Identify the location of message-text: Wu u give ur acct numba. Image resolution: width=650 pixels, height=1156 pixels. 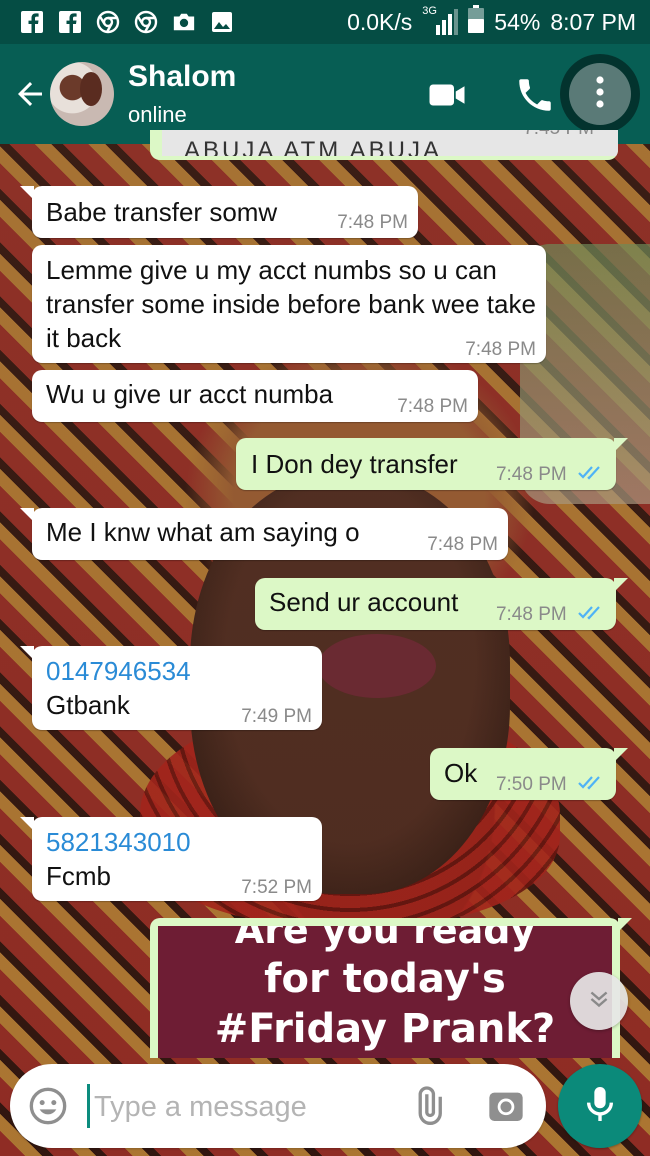
(190, 394).